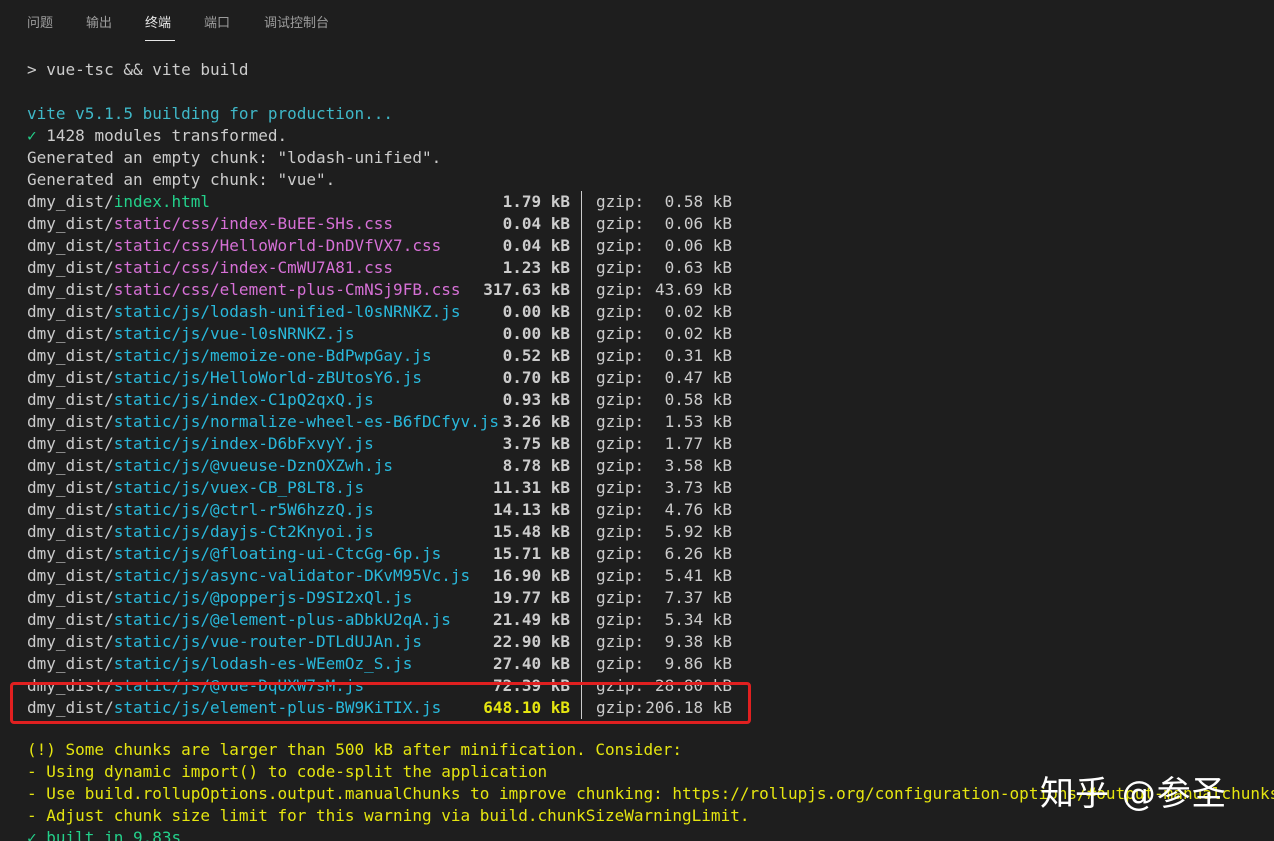  Describe the element at coordinates (244, 509) in the screenshot. I see `file-name: static/js/@ctrl-r5W6hzzQ.js` at that location.